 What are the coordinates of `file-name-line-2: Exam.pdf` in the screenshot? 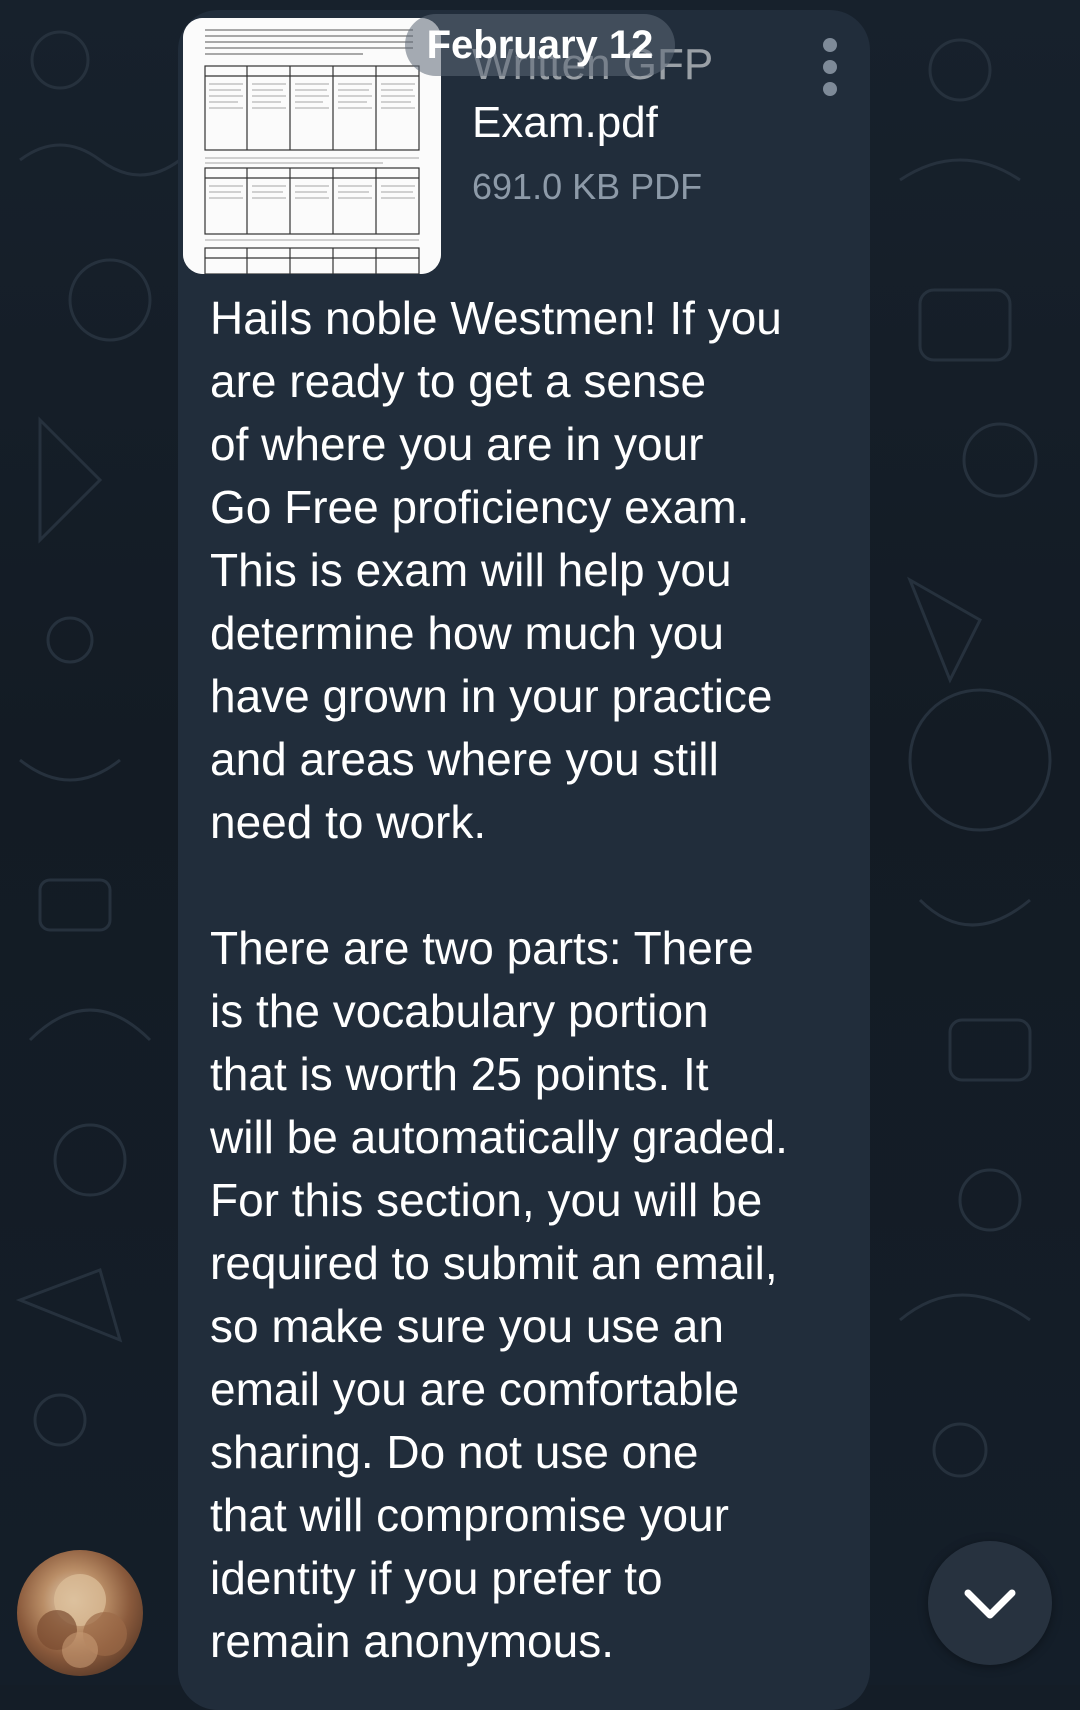 It's located at (565, 122).